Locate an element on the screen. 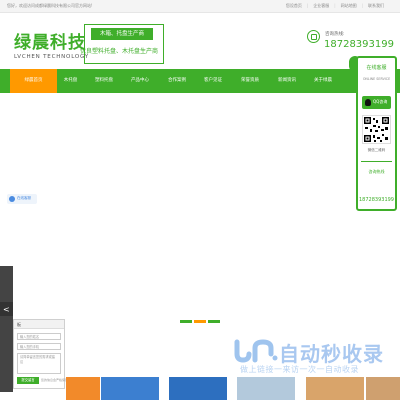 Image resolution: width=400 pixels, height=400 pixels. logo-chinese-name: 绿晨科技 is located at coordinates (50, 43).